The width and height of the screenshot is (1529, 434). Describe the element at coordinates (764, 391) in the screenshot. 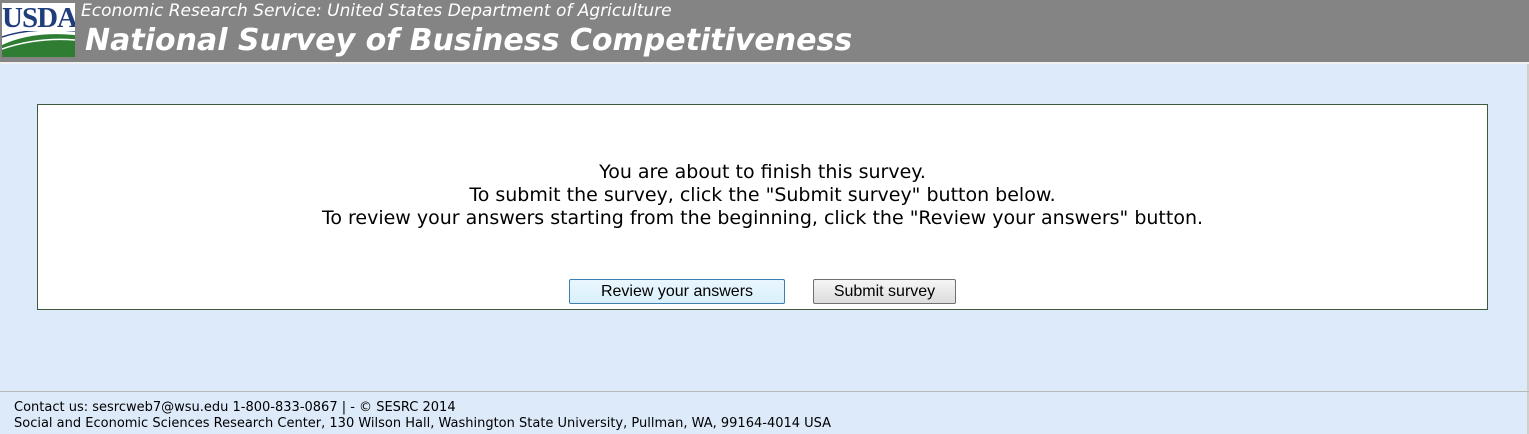

I see `footer-divider` at that location.